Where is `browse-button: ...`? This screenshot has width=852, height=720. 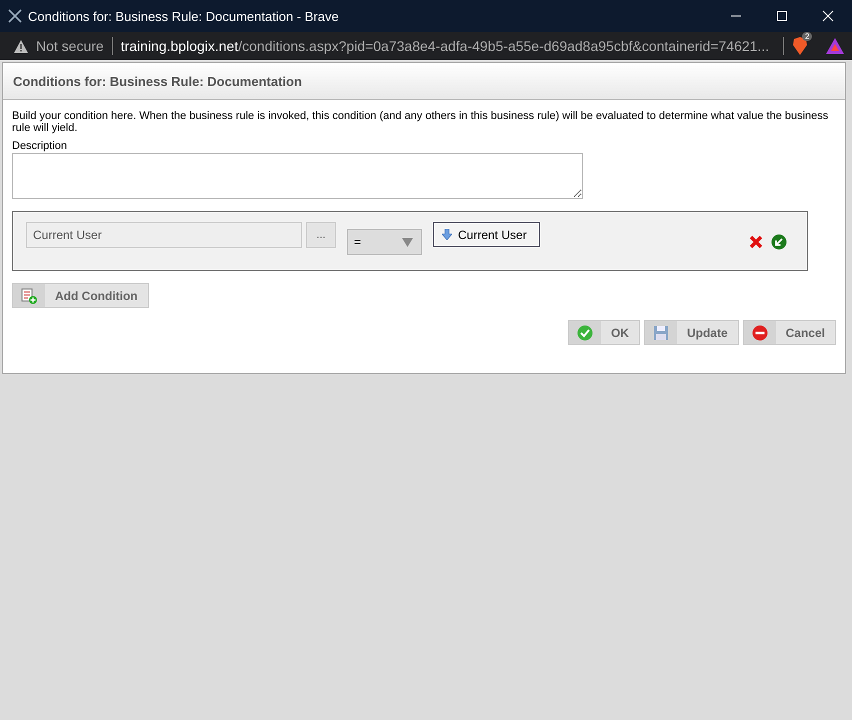
browse-button: ... is located at coordinates (321, 235).